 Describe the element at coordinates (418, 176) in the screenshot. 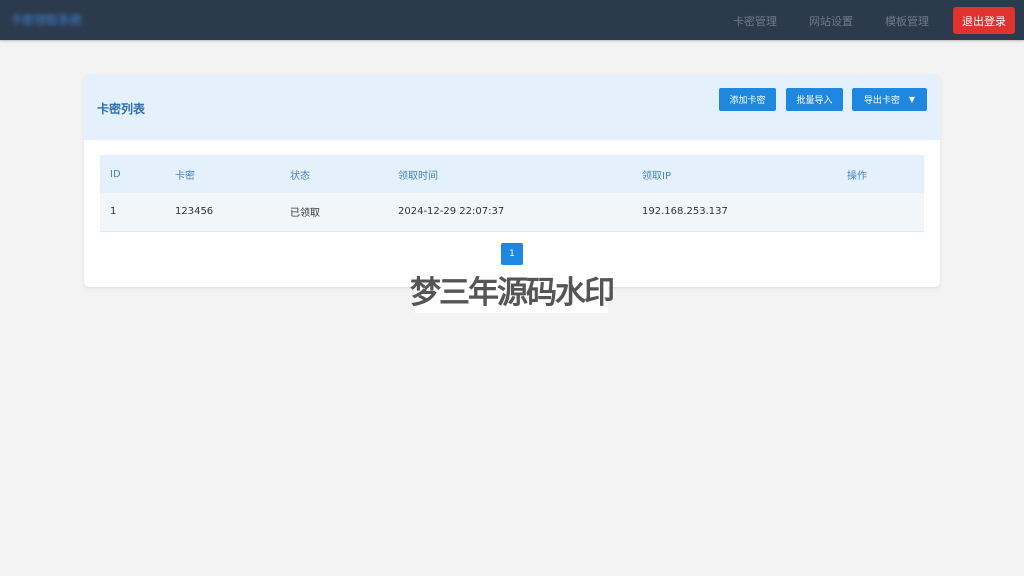

I see `col-header-claim-time: 领取时间` at that location.